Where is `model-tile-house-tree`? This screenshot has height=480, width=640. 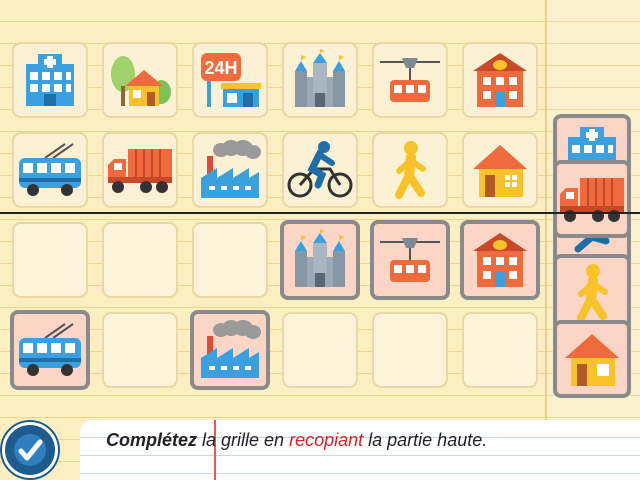
model-tile-house-tree is located at coordinates (140, 80).